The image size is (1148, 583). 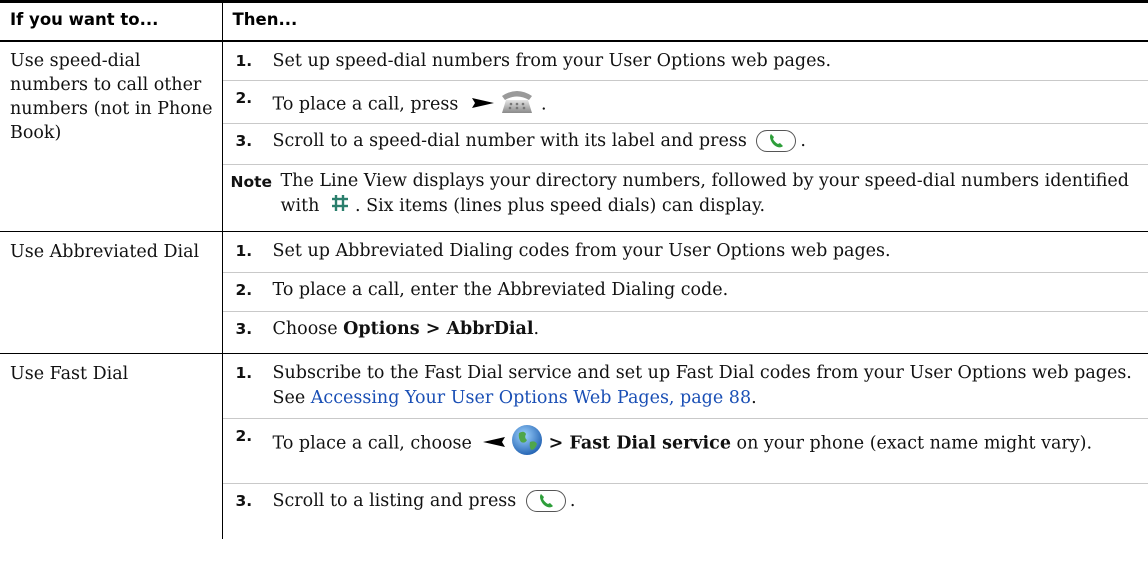 I want to click on globe-services-icon, so click(x=527, y=444).